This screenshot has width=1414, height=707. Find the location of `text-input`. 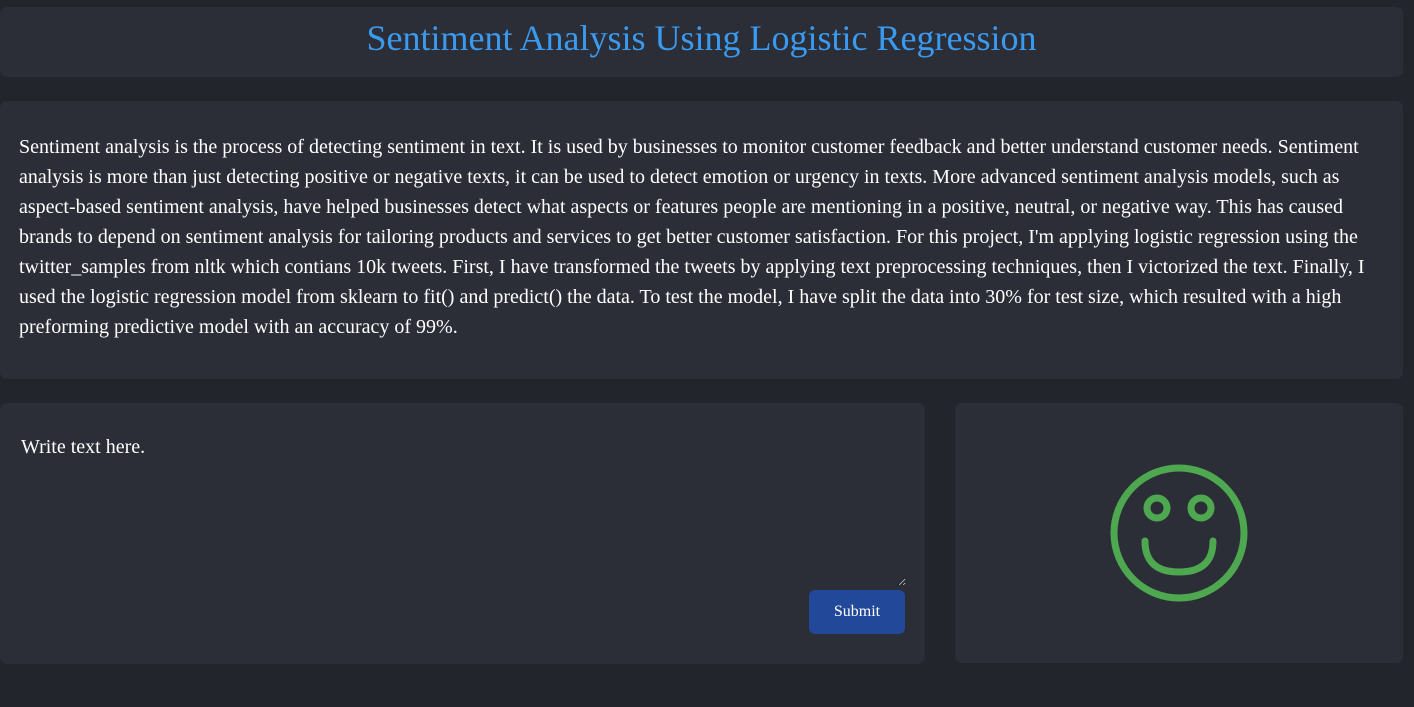

text-input is located at coordinates (459, 507).